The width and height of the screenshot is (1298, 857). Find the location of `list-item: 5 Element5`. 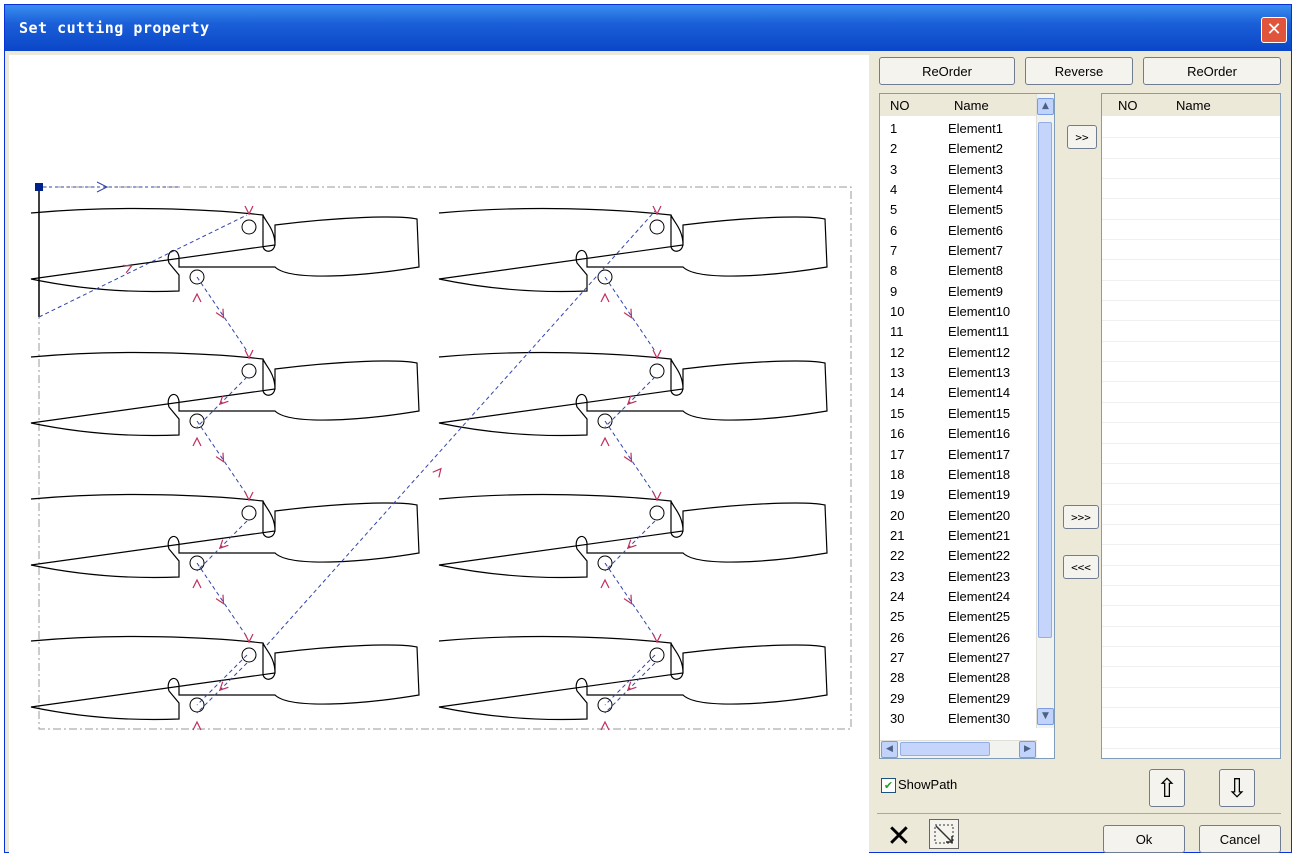

list-item: 5 Element5 is located at coordinates (958, 209).